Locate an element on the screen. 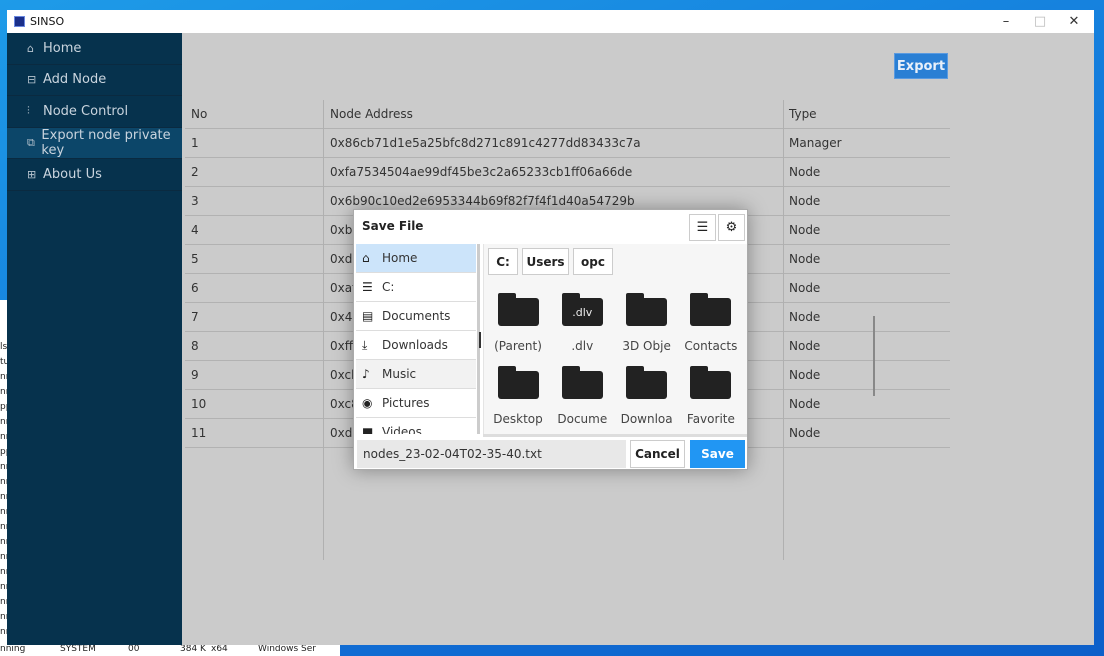 This screenshot has height=656, width=1104. row-number: 4 is located at coordinates (195, 230).